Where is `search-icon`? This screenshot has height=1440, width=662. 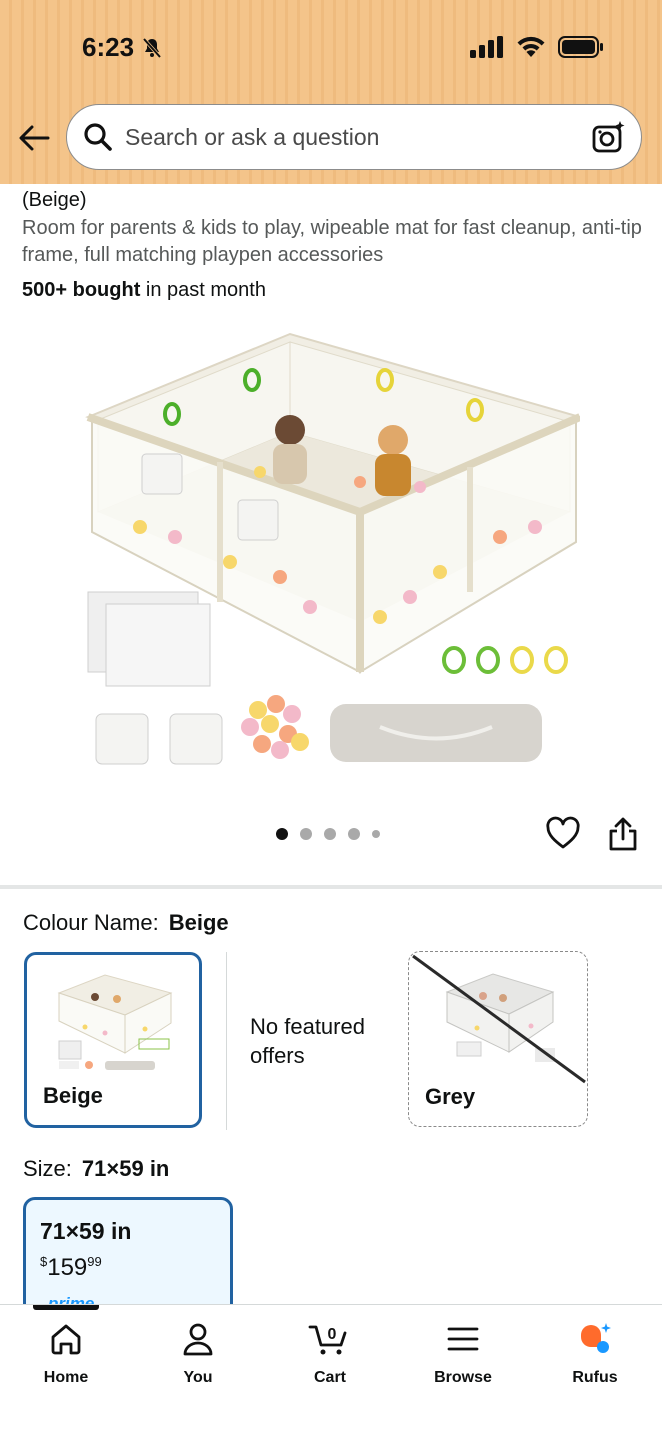
search-icon is located at coordinates (98, 137).